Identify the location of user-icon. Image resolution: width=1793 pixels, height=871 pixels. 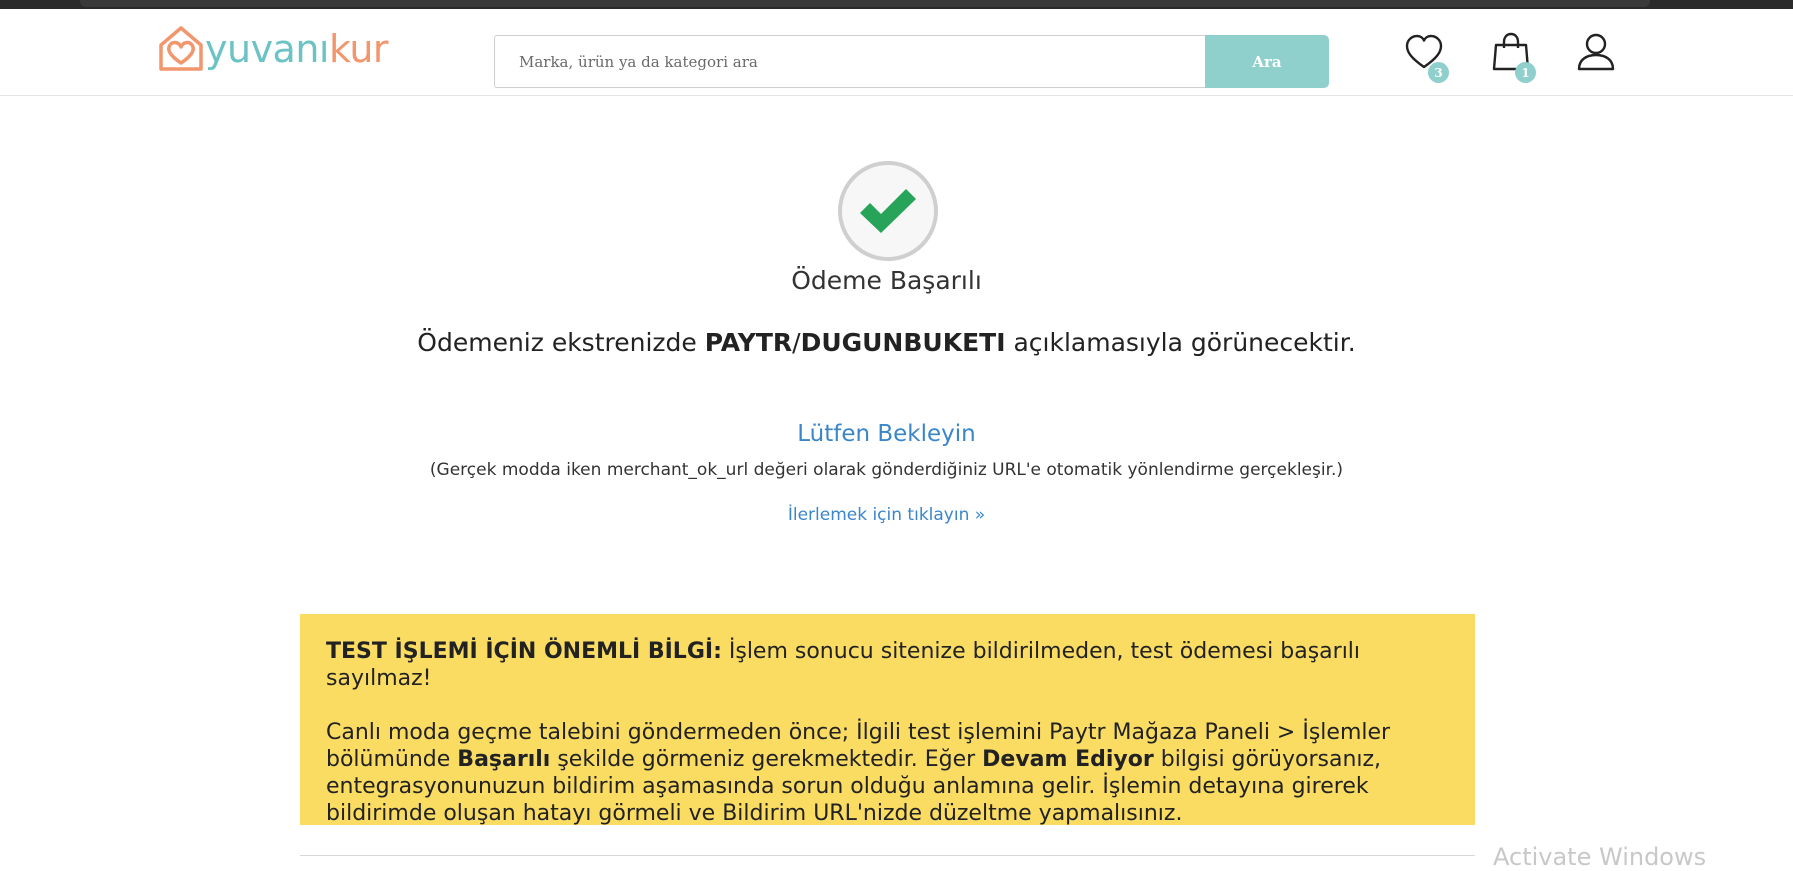
(1596, 52).